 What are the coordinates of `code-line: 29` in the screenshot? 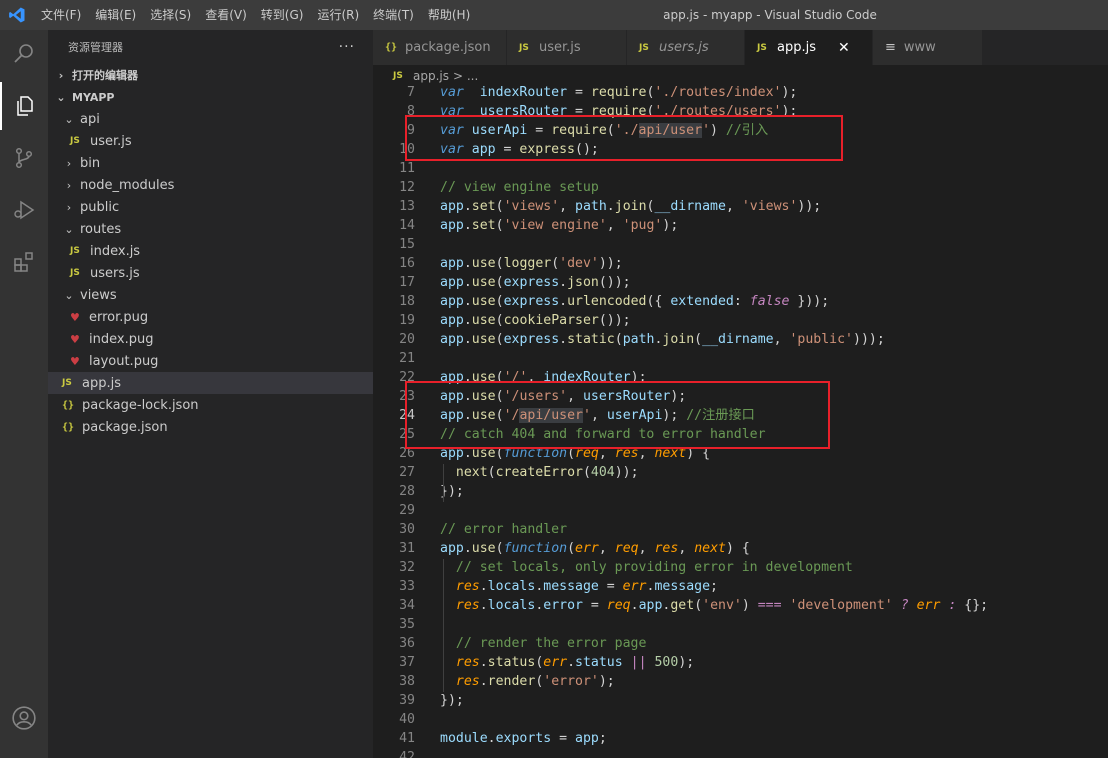 It's located at (740, 510).